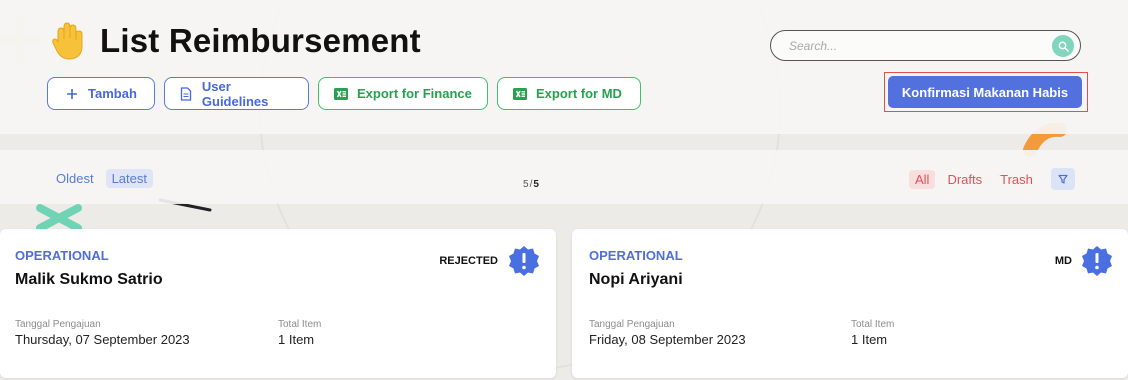 This screenshot has width=1128, height=380. What do you see at coordinates (579, 93) in the screenshot?
I see `export-md-label: Export for MD` at bounding box center [579, 93].